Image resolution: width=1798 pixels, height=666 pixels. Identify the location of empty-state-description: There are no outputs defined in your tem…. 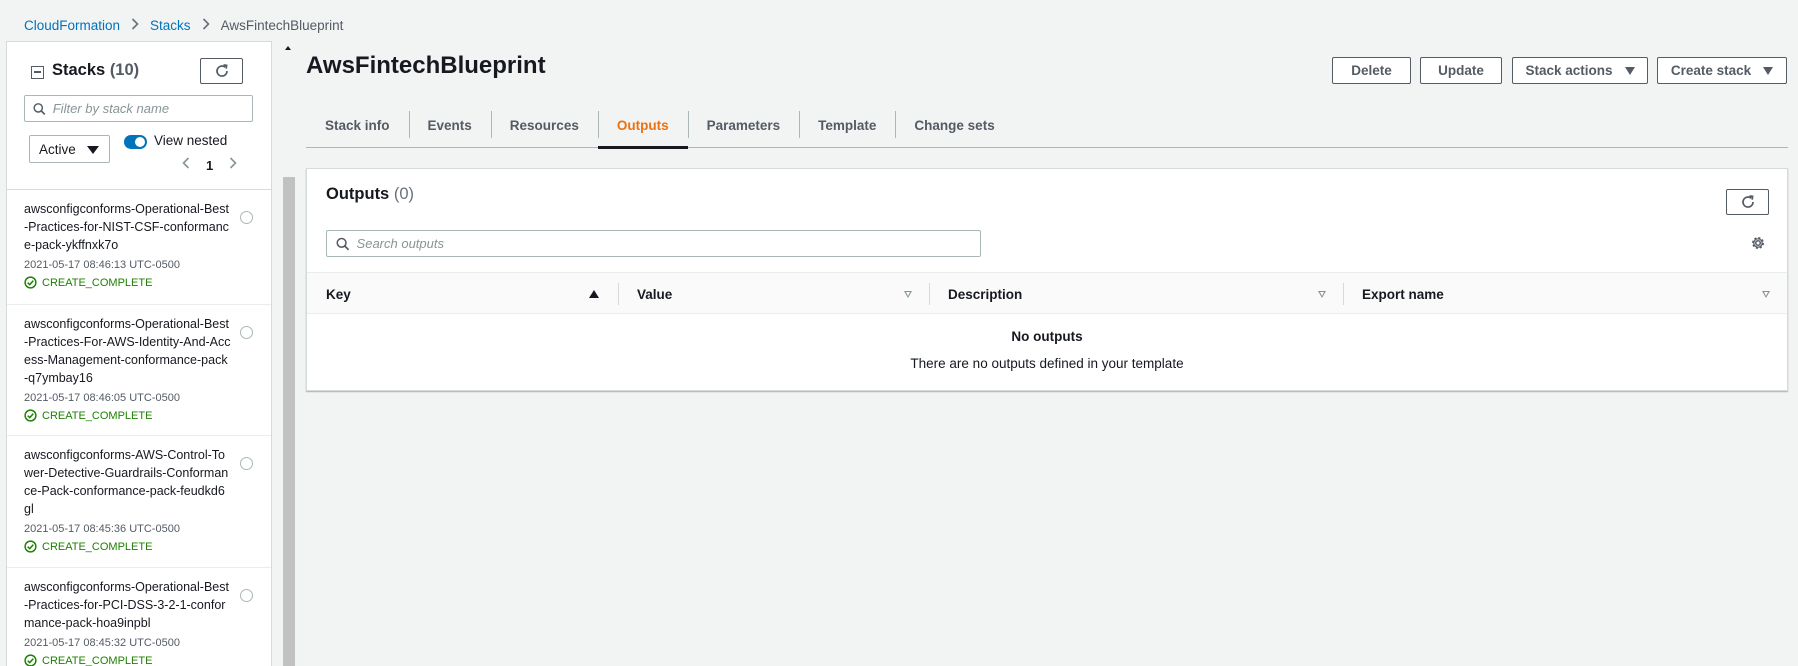
(1047, 363).